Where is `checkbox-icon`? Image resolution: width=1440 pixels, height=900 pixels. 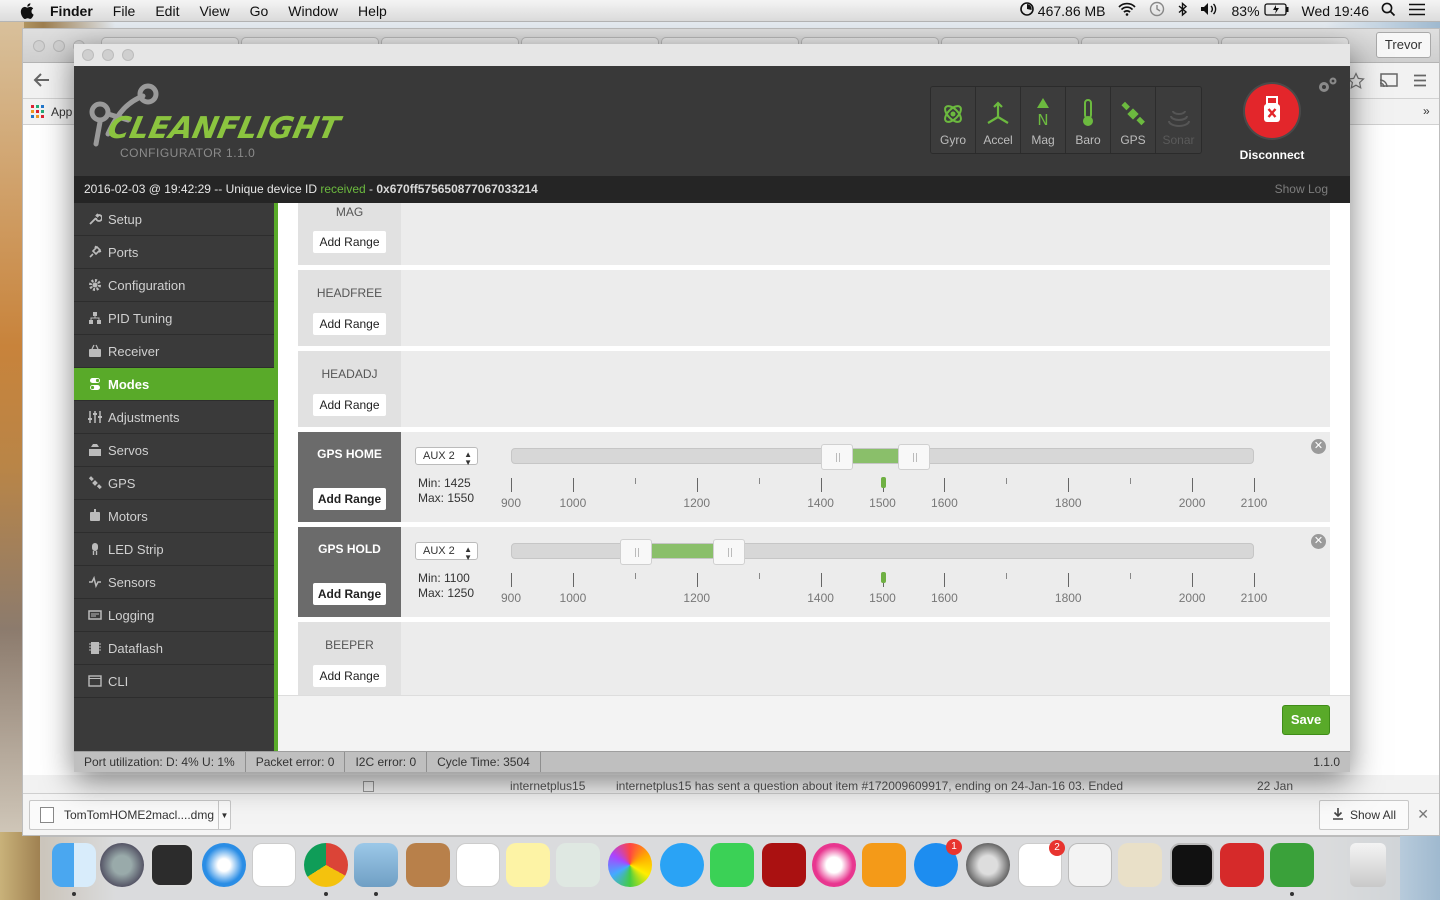
checkbox-icon is located at coordinates (368, 786).